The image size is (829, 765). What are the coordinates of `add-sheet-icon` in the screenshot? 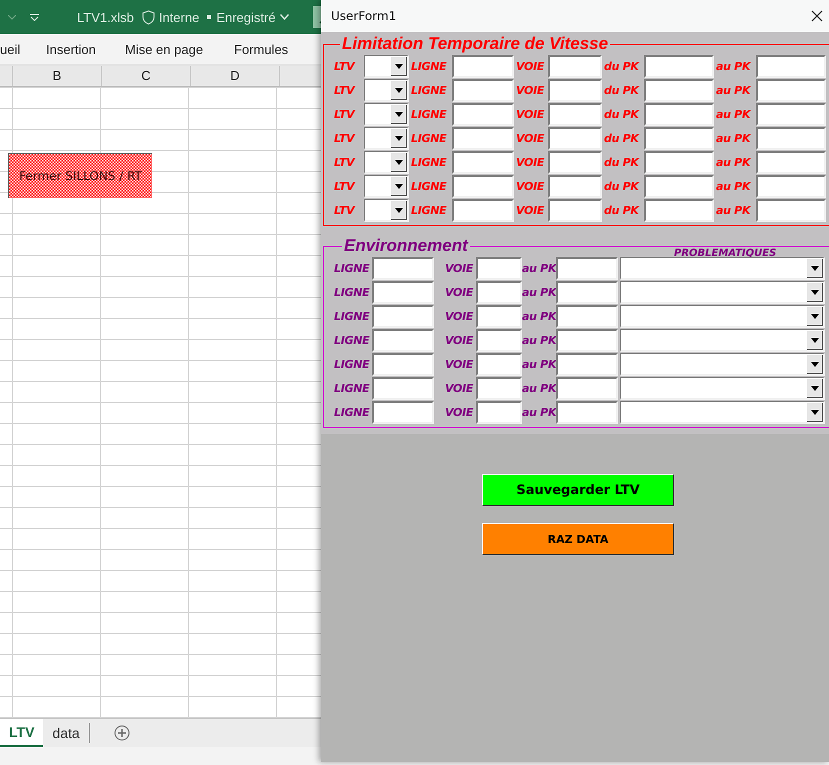 It's located at (122, 733).